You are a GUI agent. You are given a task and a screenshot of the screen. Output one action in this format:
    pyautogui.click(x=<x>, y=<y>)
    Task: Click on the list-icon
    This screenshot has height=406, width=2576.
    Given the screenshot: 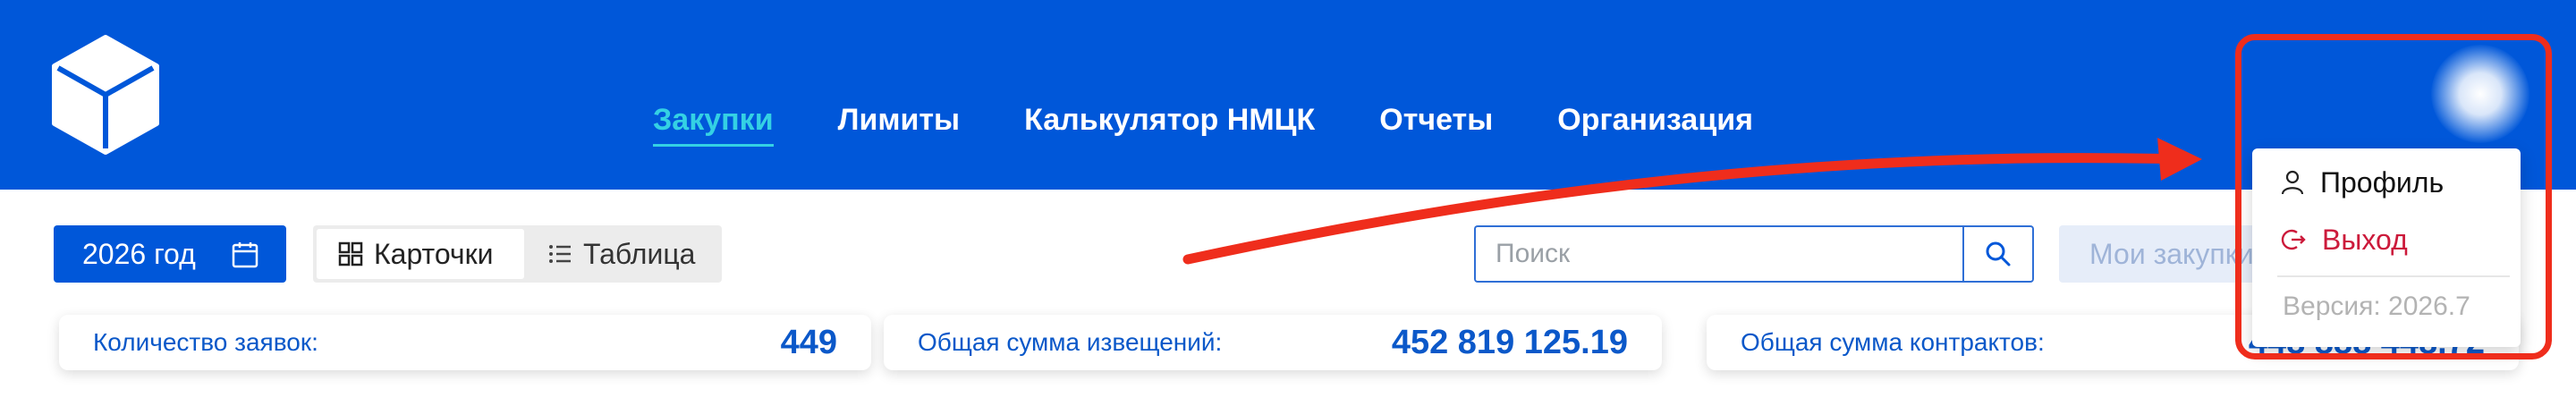 What is the action you would take?
    pyautogui.click(x=560, y=254)
    